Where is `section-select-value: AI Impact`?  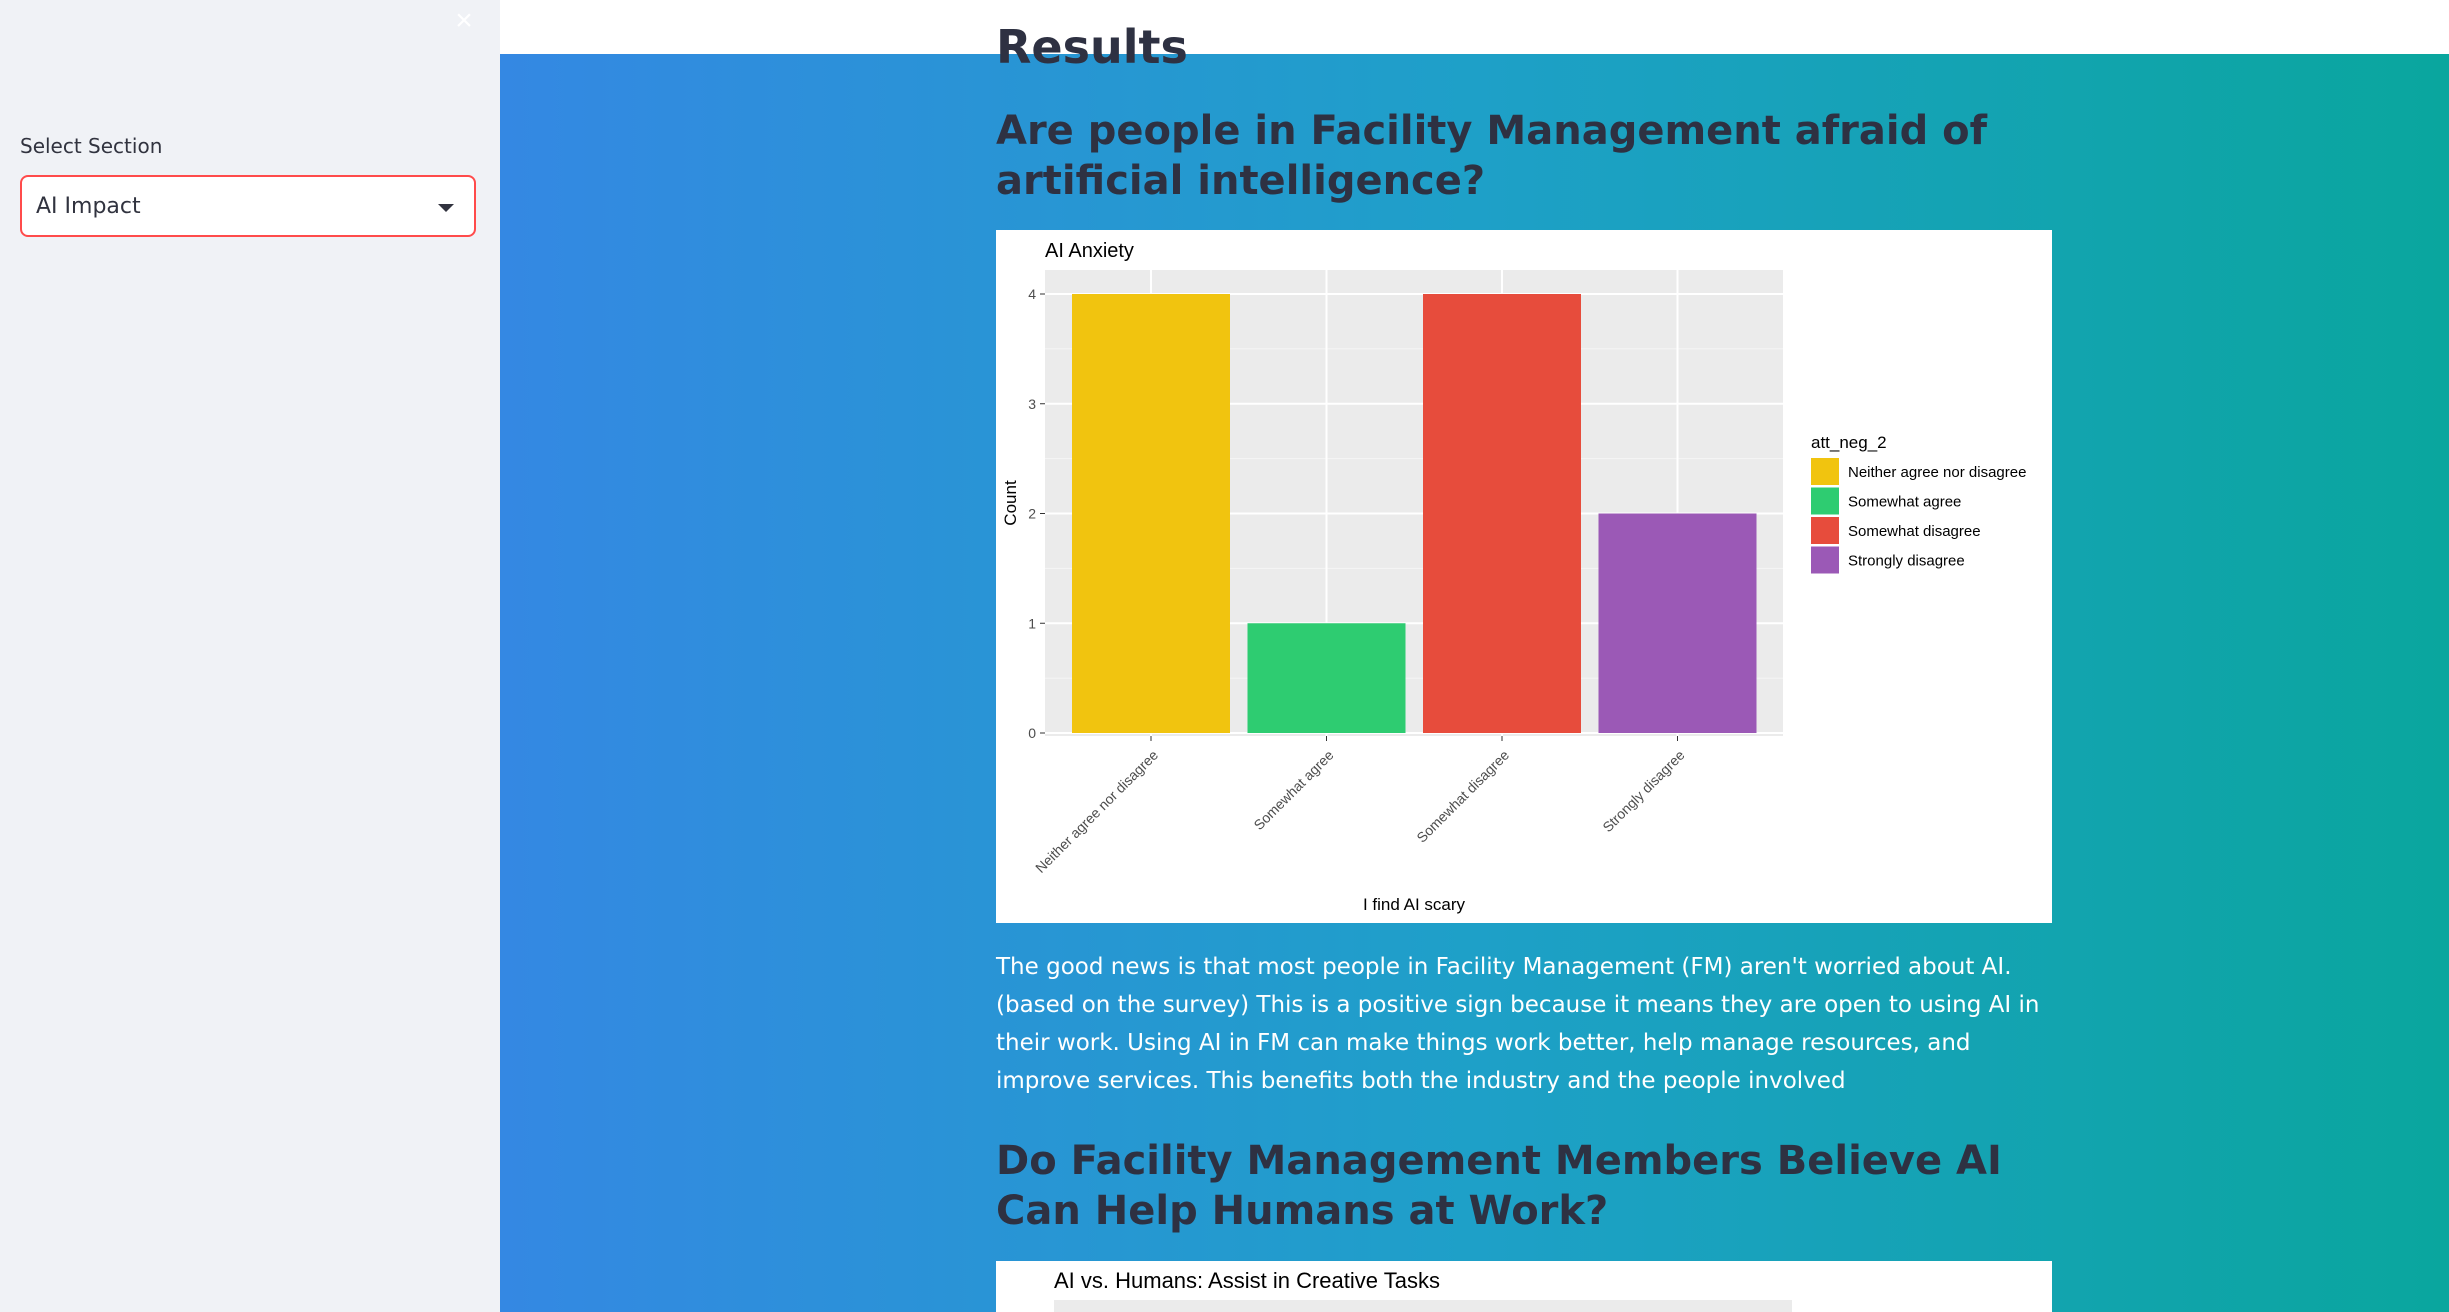
section-select-value: AI Impact is located at coordinates (88, 206).